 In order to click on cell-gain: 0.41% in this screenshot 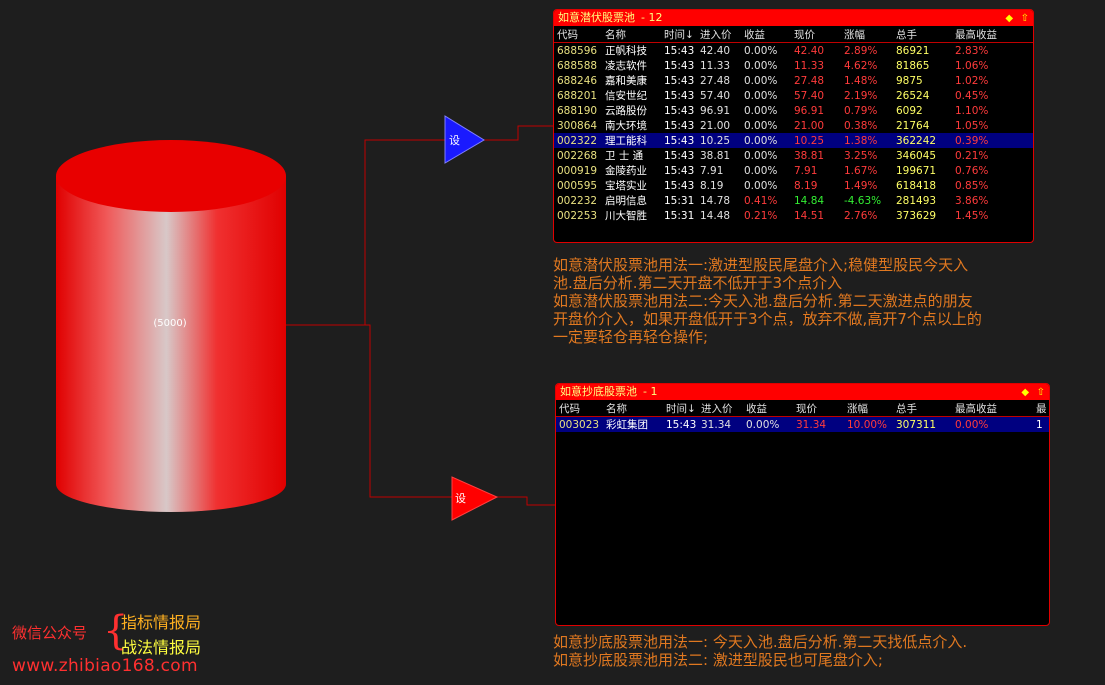, I will do `click(761, 200)`.